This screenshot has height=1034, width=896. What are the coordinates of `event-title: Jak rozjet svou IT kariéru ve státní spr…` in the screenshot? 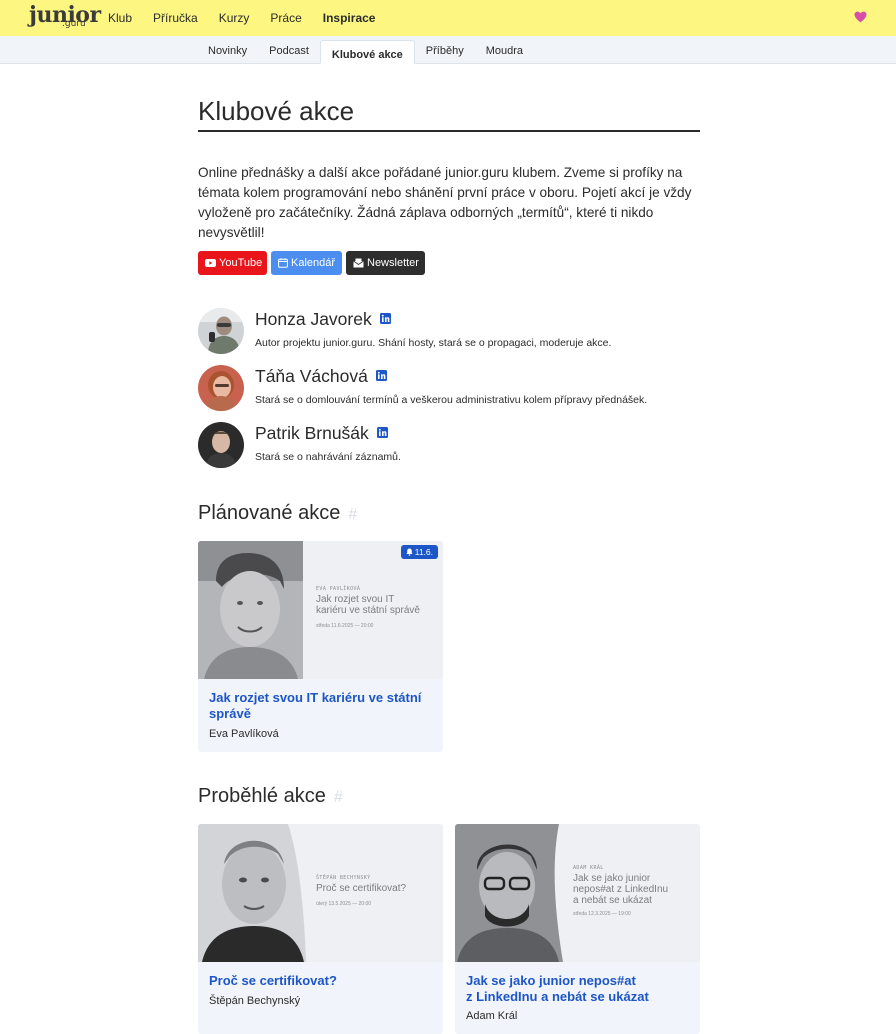 It's located at (321, 706).